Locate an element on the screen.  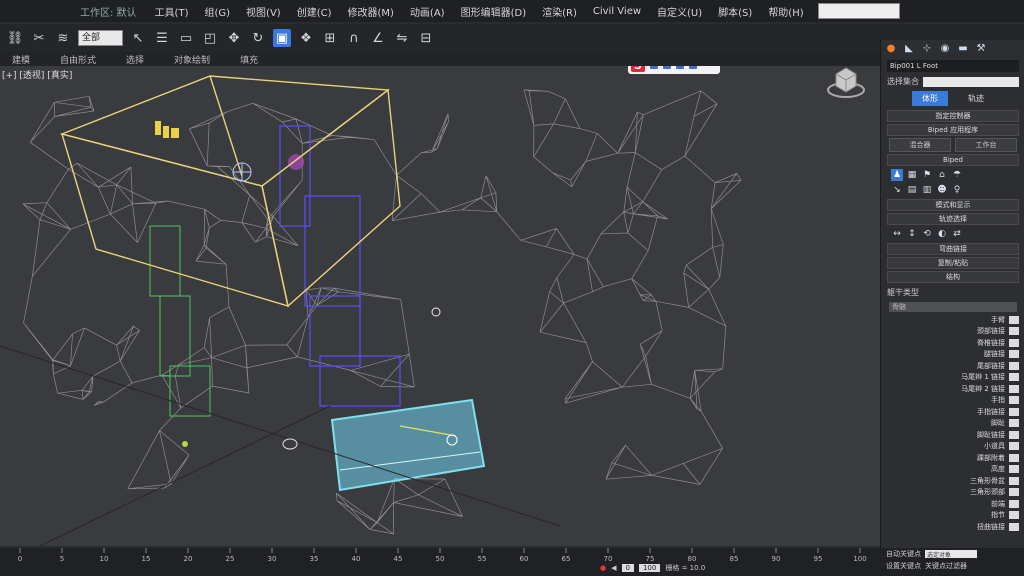
motion-tab-icon: ◉ is located at coordinates (945, 49).